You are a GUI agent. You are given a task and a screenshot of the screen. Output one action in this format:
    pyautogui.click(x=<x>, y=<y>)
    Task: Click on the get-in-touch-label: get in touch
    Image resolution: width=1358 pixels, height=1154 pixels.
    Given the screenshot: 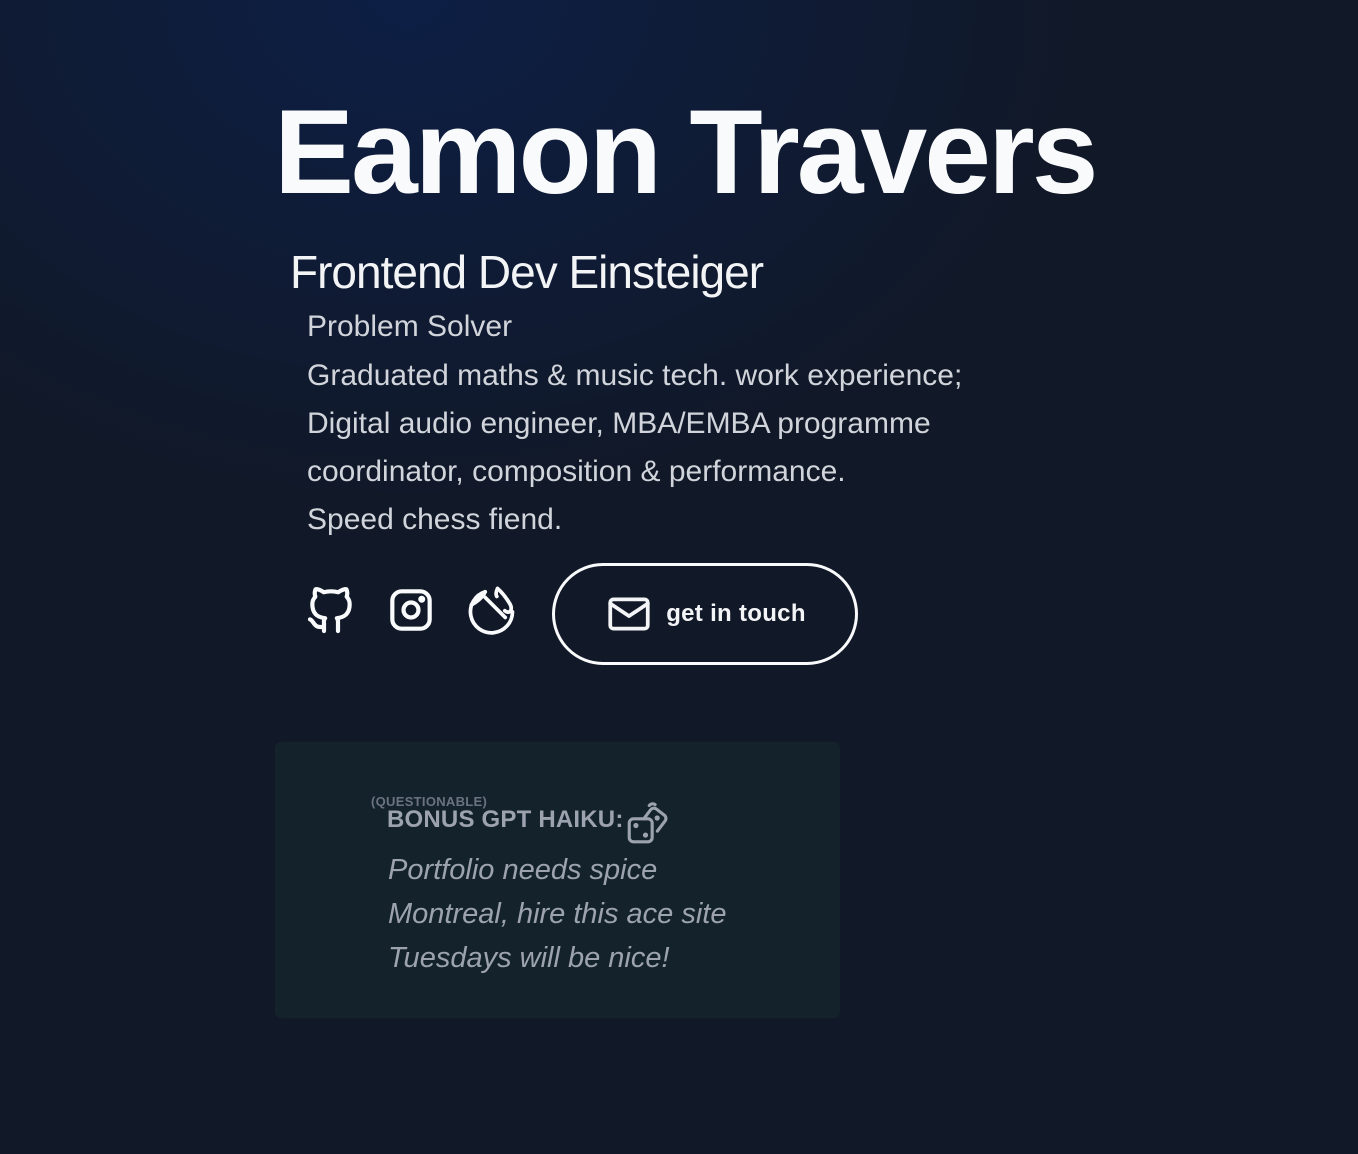 What is the action you would take?
    pyautogui.click(x=736, y=613)
    